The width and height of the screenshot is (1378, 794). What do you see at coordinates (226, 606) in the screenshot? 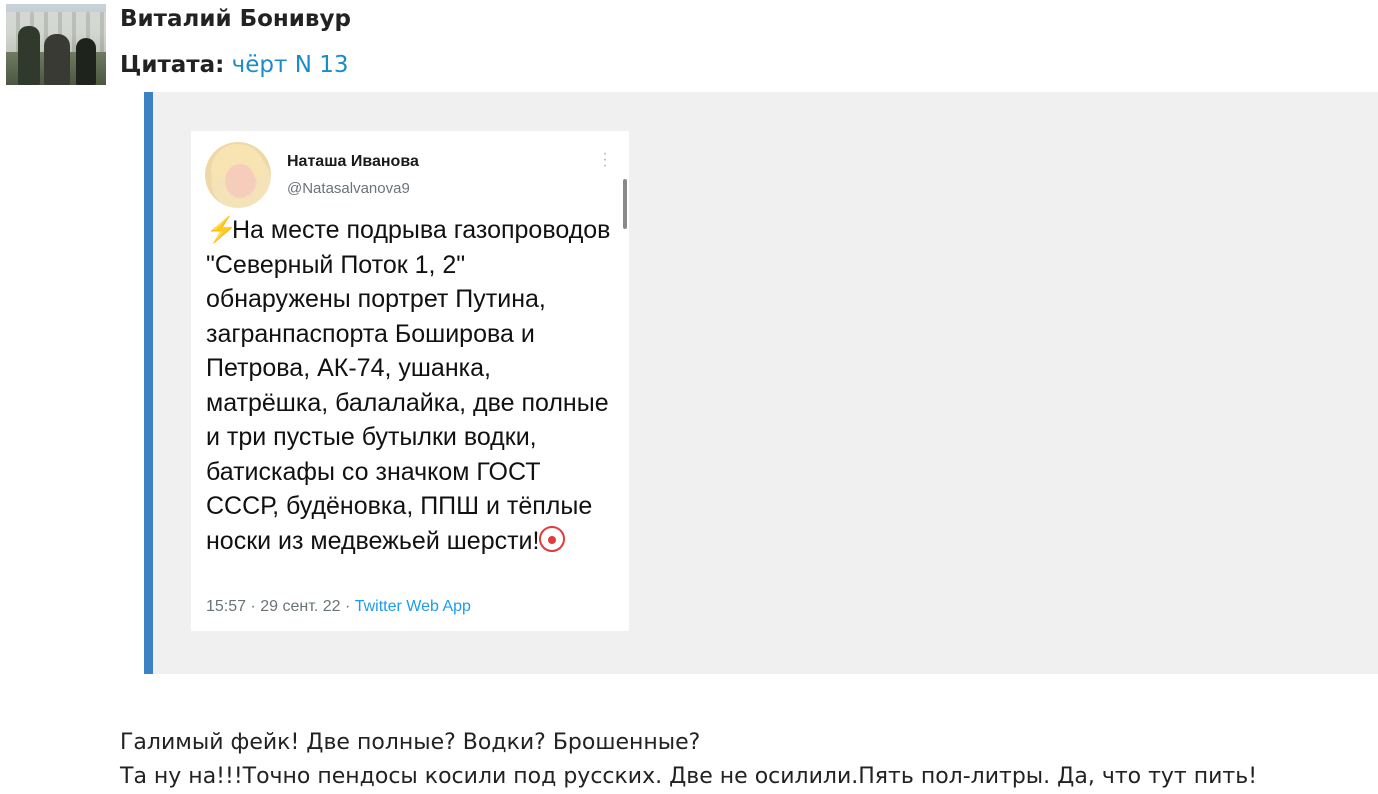
I see `tweet-time: 15:57` at bounding box center [226, 606].